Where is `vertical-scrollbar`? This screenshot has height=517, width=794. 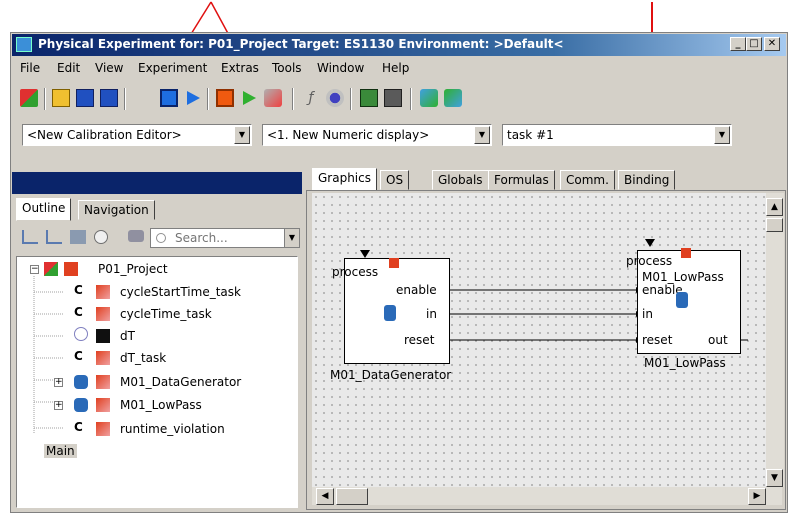 vertical-scrollbar is located at coordinates (775, 340).